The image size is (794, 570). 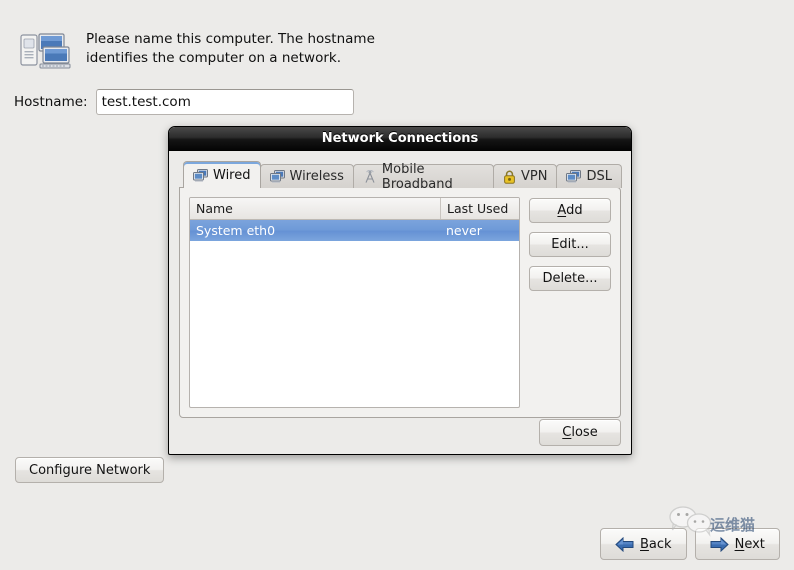 I want to click on tab-wired: Wired, so click(x=222, y=174).